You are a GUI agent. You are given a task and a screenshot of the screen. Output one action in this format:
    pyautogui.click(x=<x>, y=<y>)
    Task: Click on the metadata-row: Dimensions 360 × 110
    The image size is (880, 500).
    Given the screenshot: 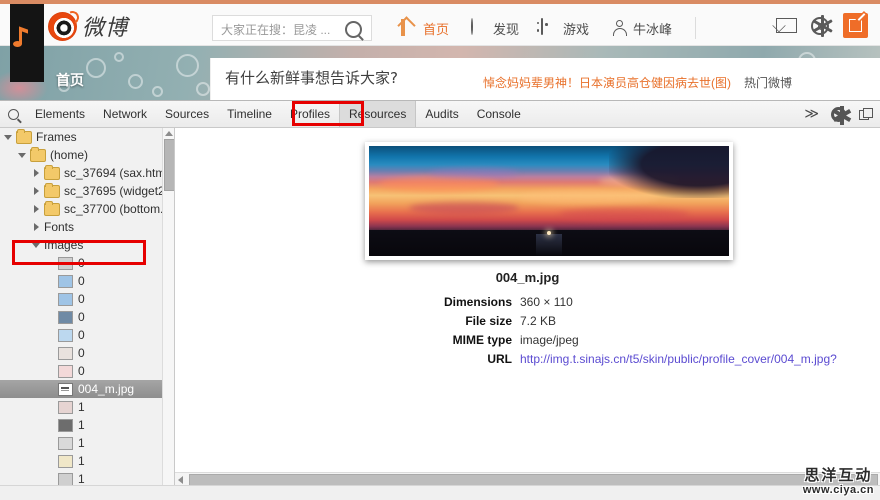 What is the action you would take?
    pyautogui.click(x=527, y=302)
    